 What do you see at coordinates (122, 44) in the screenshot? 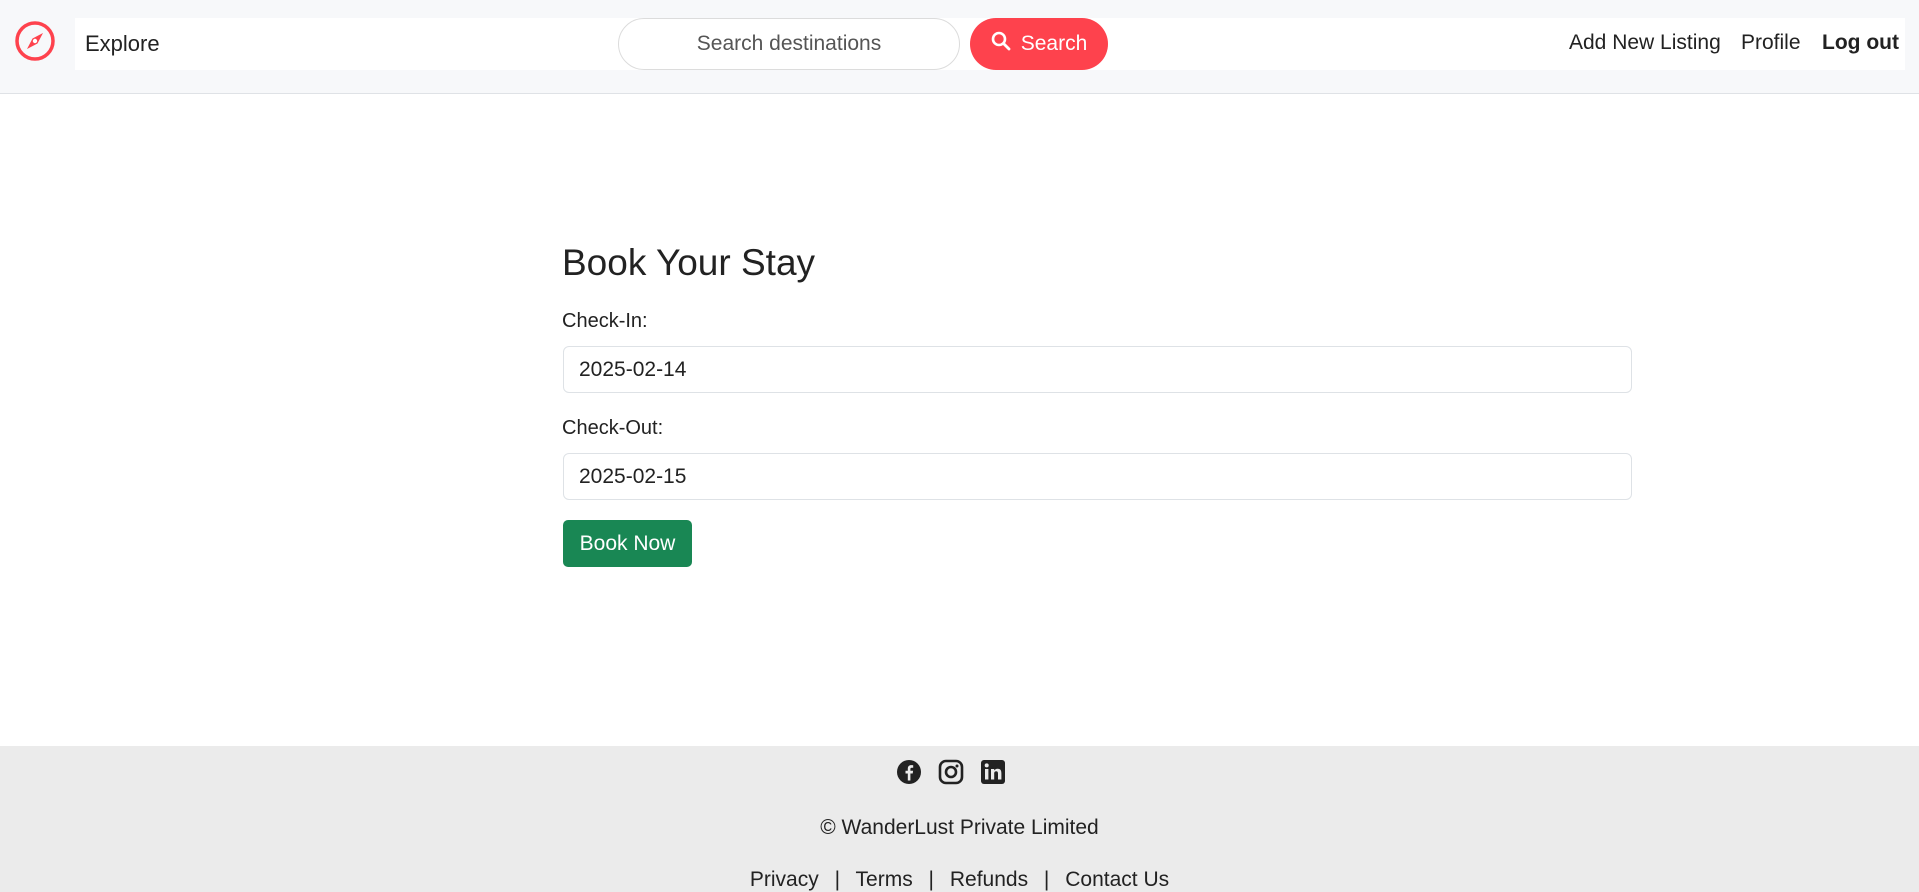
I see `nav-explore-link: Explore` at bounding box center [122, 44].